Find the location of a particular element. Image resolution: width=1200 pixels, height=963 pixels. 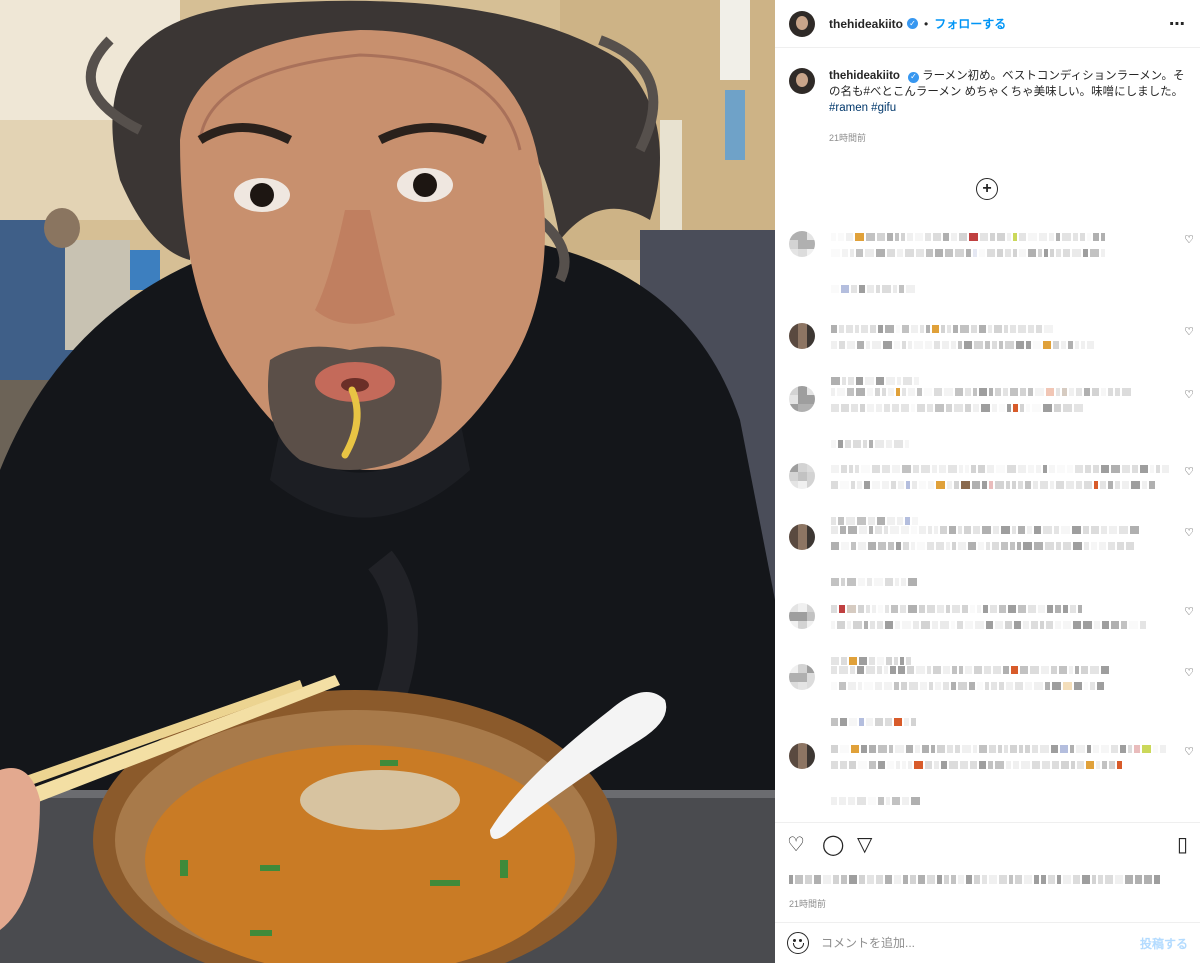

heart-icon: ♡ is located at coordinates (796, 845).